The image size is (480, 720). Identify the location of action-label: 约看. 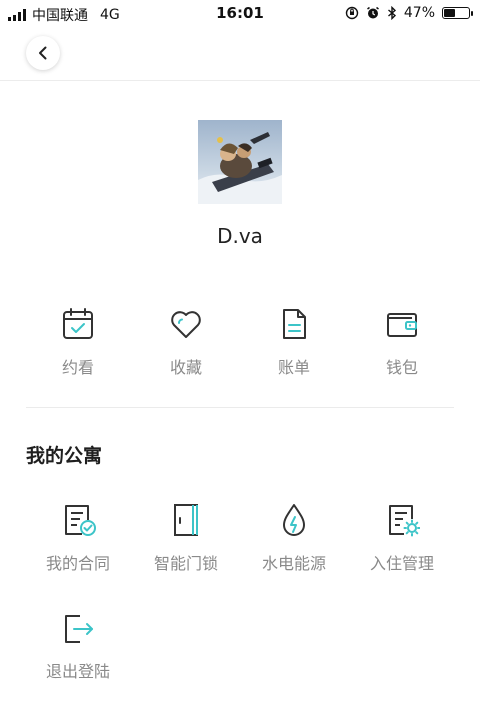
(77, 367).